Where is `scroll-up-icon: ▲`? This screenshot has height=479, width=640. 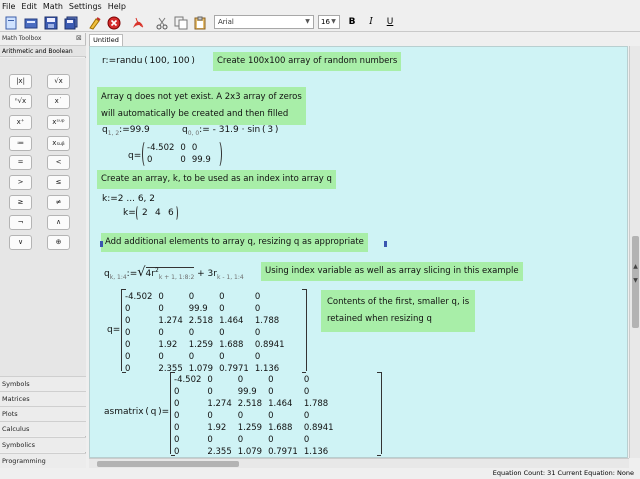
scroll-up-icon: ▲ is located at coordinates (635, 266).